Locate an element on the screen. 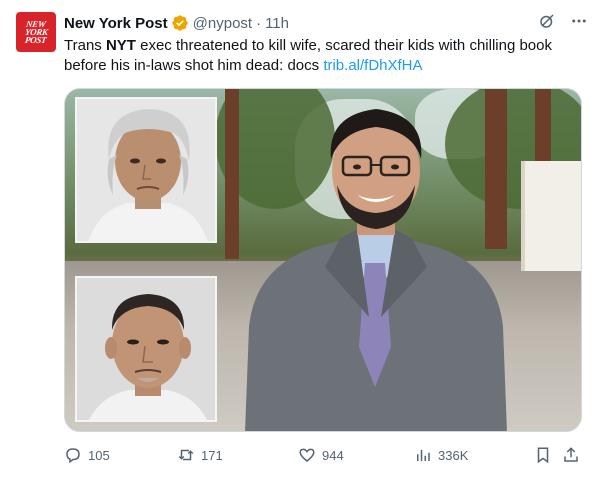 Image resolution: width=602 pixels, height=481 pixels. retweet-icon is located at coordinates (186, 455).